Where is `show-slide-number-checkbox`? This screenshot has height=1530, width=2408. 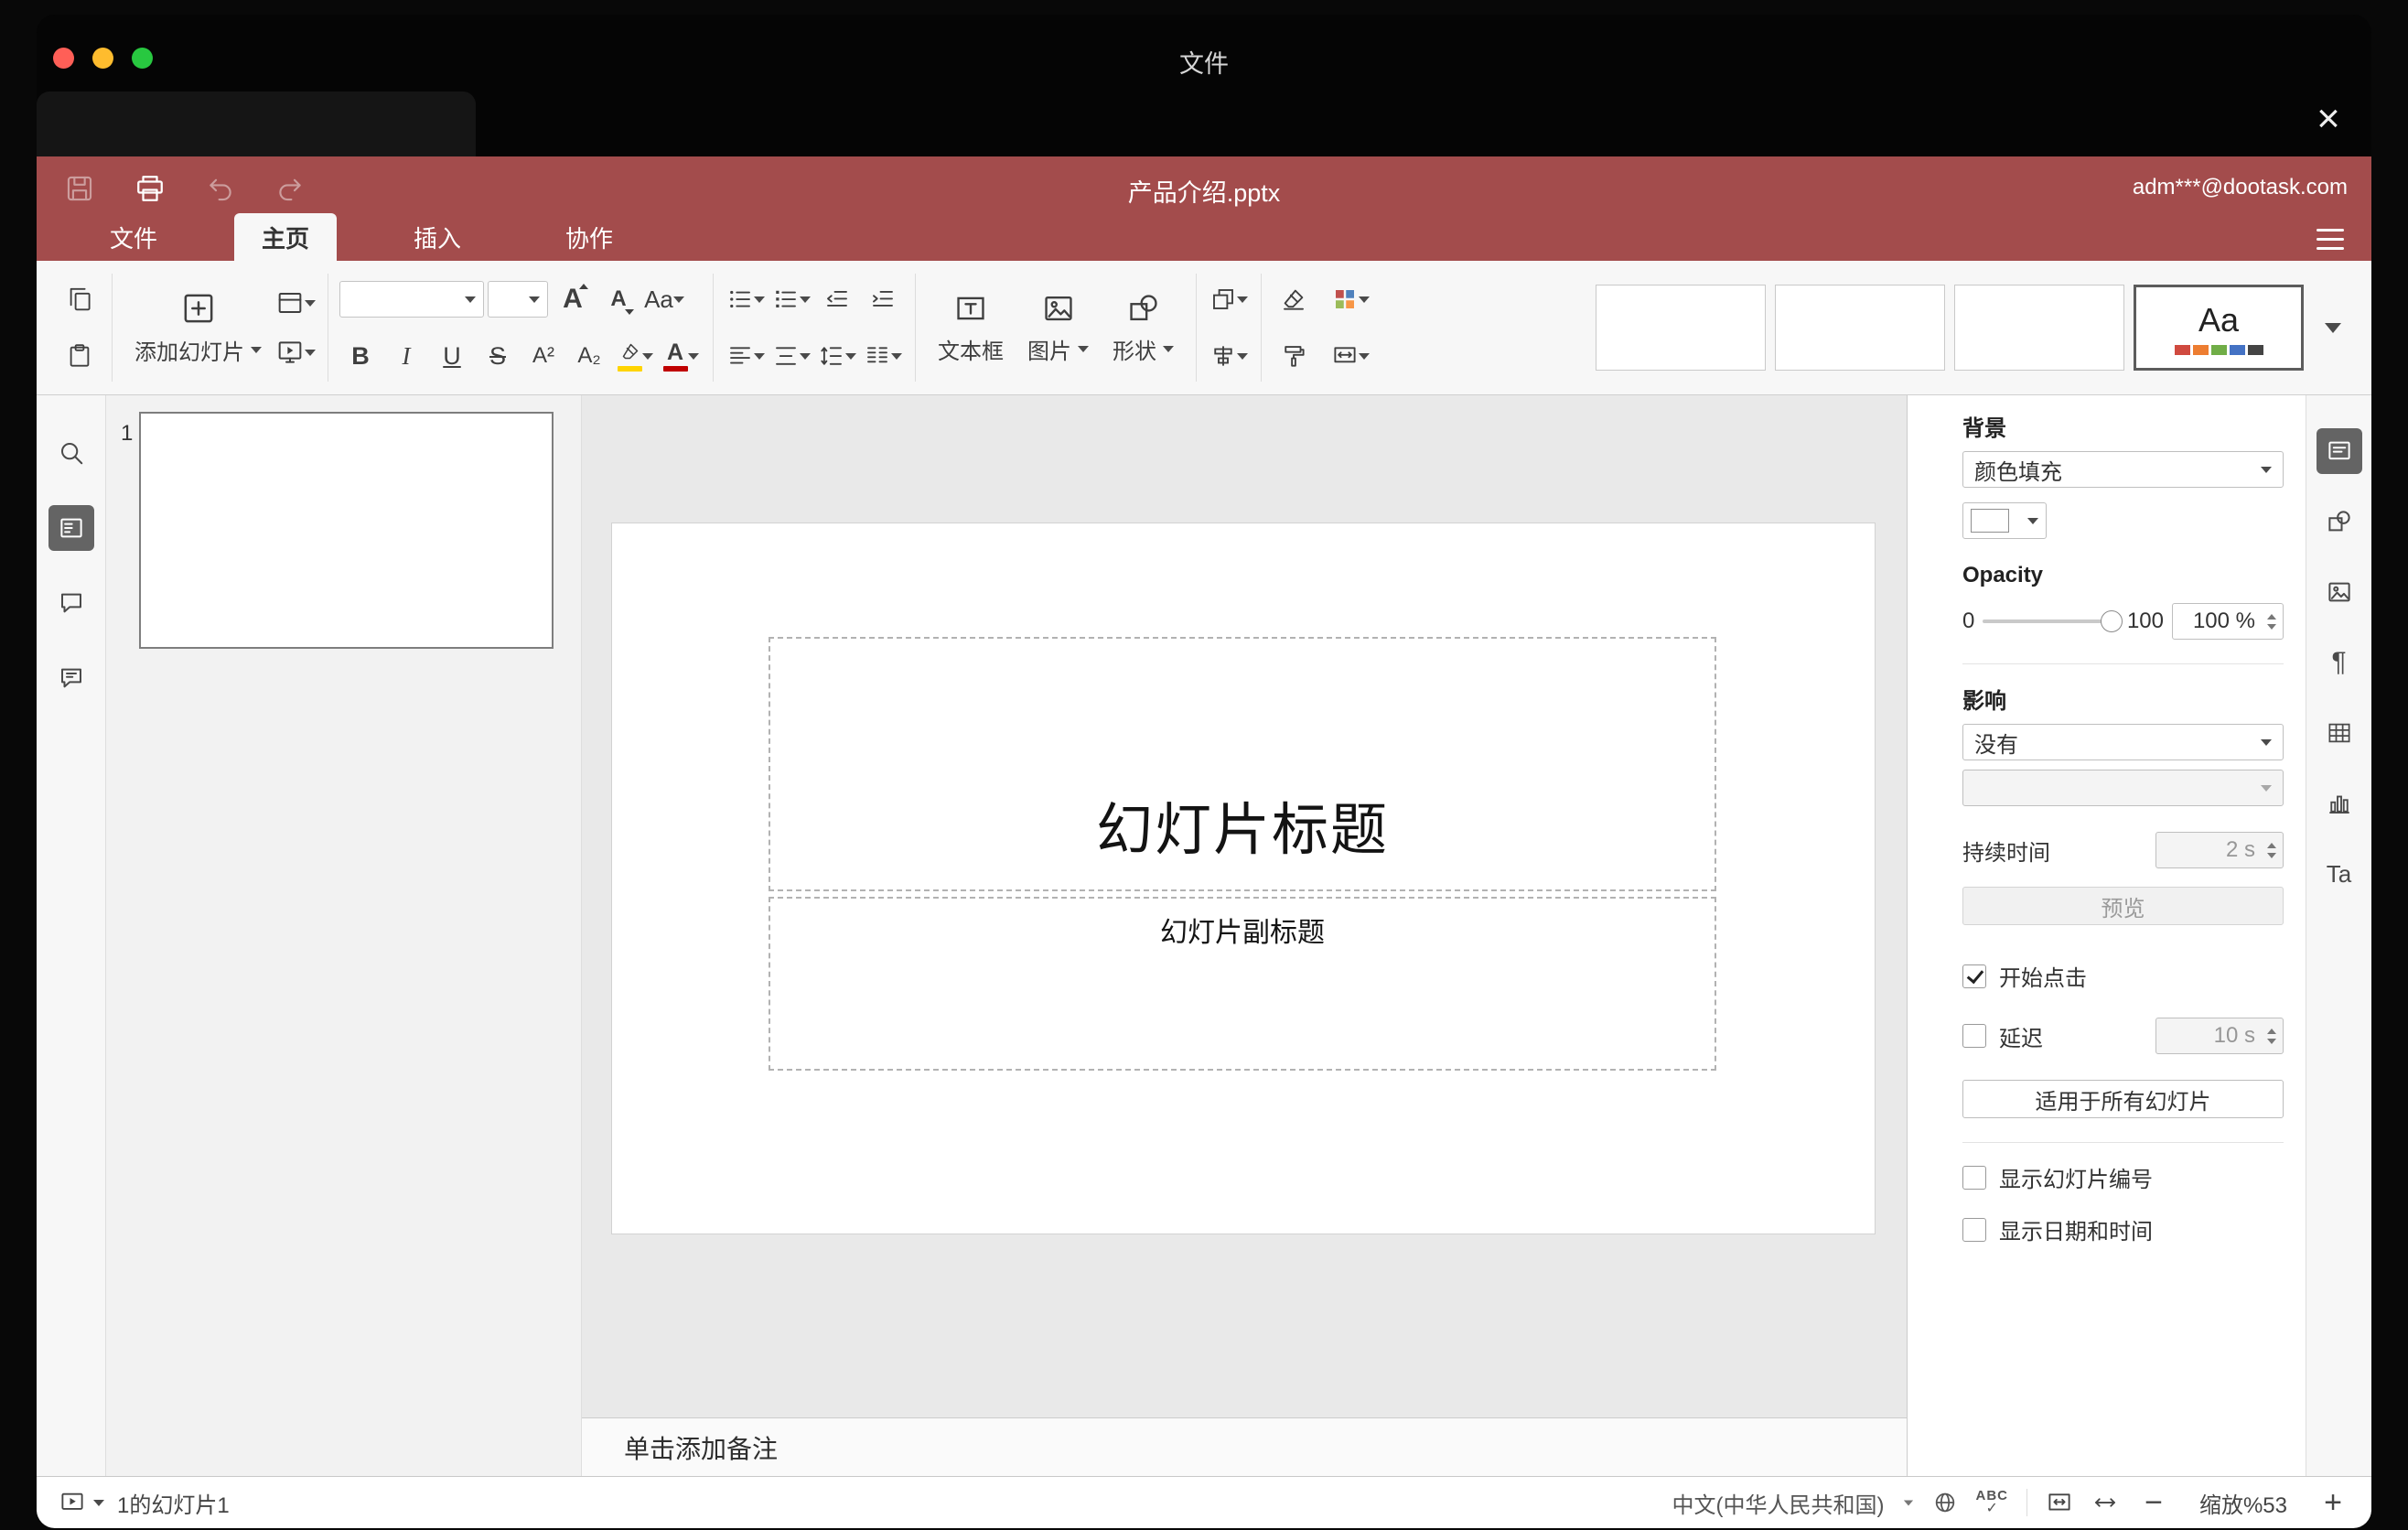
show-slide-number-checkbox is located at coordinates (1974, 1177).